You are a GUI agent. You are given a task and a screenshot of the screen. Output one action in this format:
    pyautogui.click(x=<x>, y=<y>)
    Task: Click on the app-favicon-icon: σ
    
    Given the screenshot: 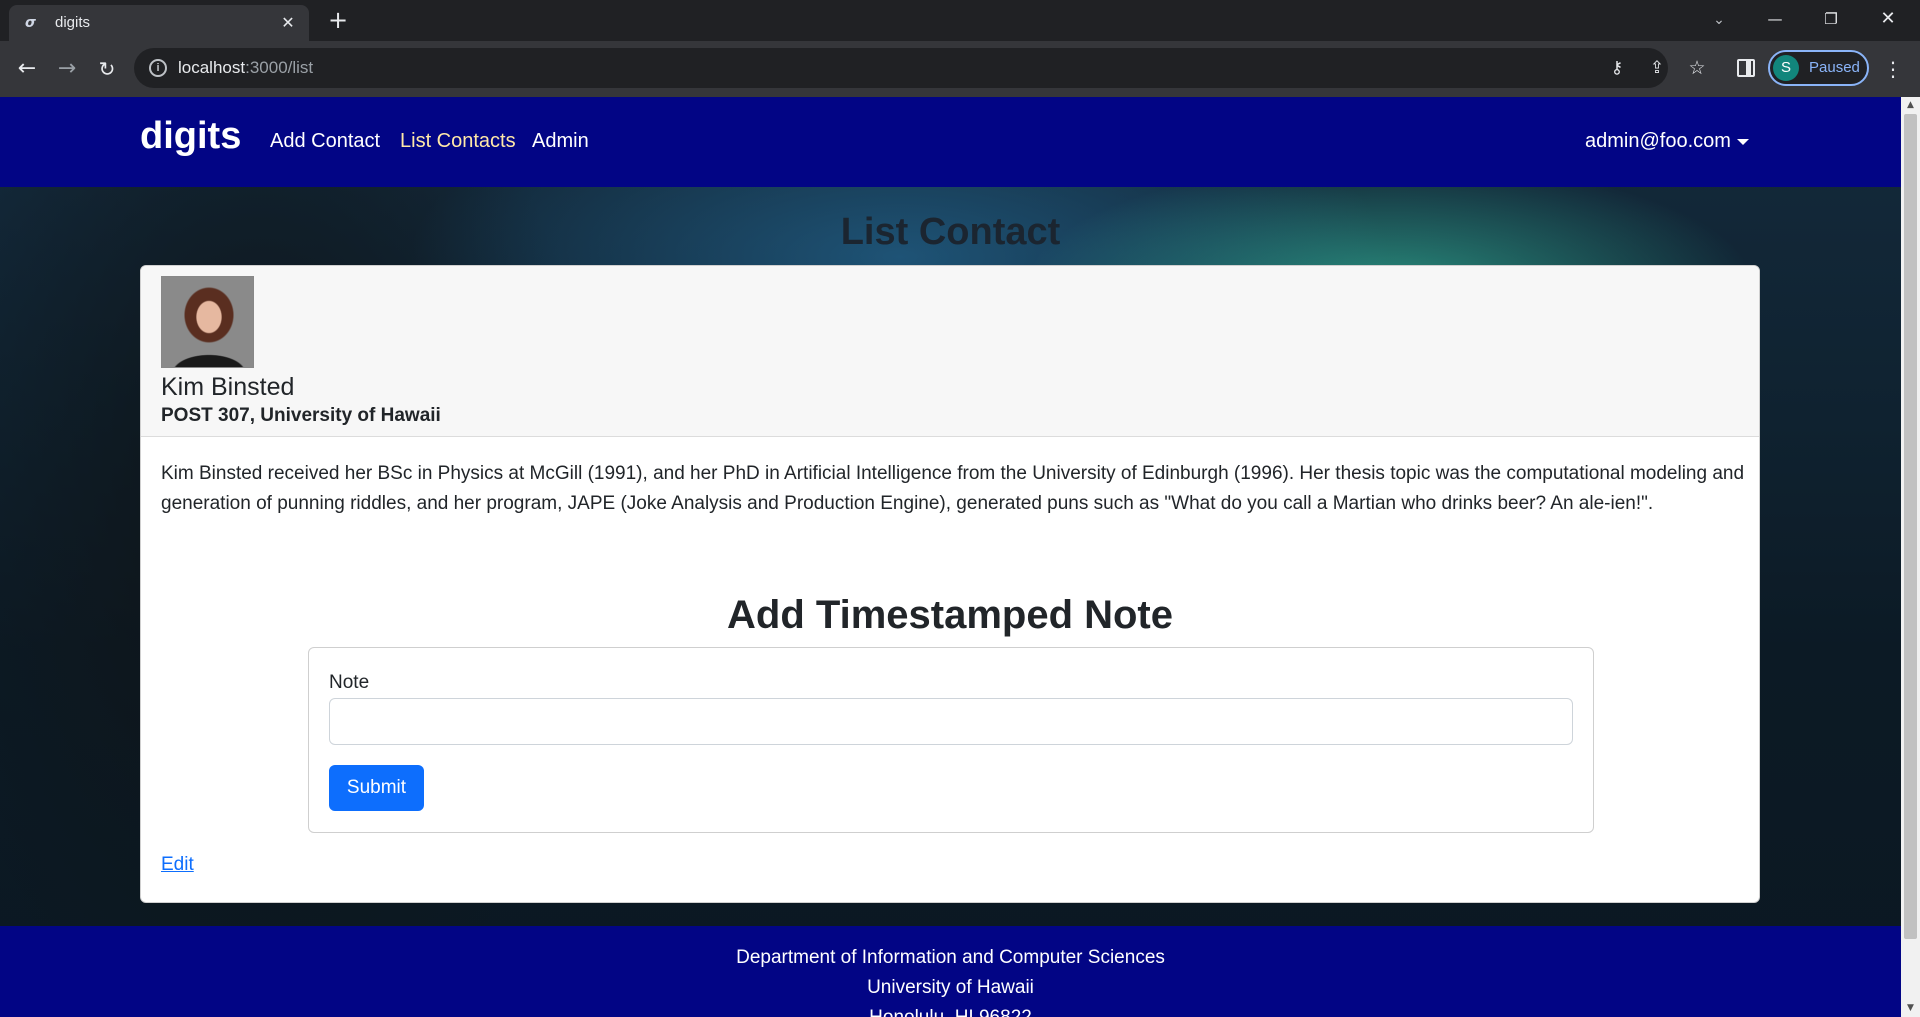 What is the action you would take?
    pyautogui.click(x=30, y=23)
    